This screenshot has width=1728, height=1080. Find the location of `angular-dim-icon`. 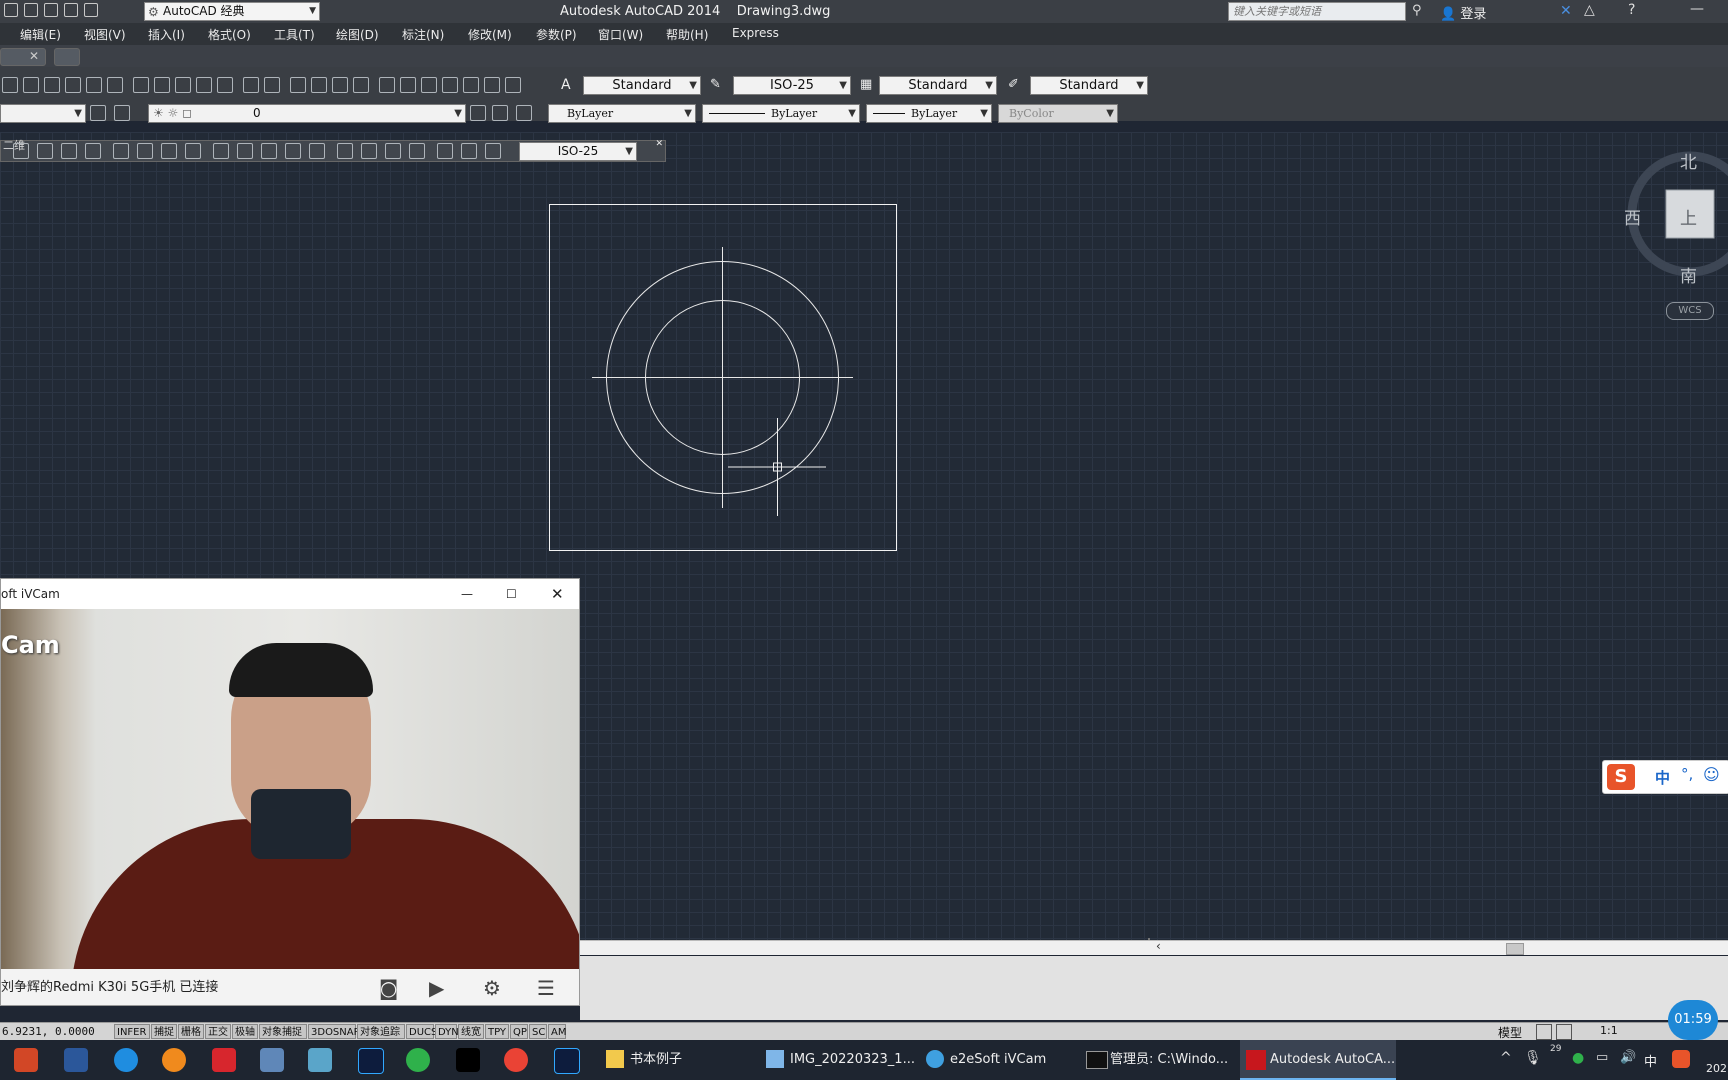

angular-dim-icon is located at coordinates (193, 151).